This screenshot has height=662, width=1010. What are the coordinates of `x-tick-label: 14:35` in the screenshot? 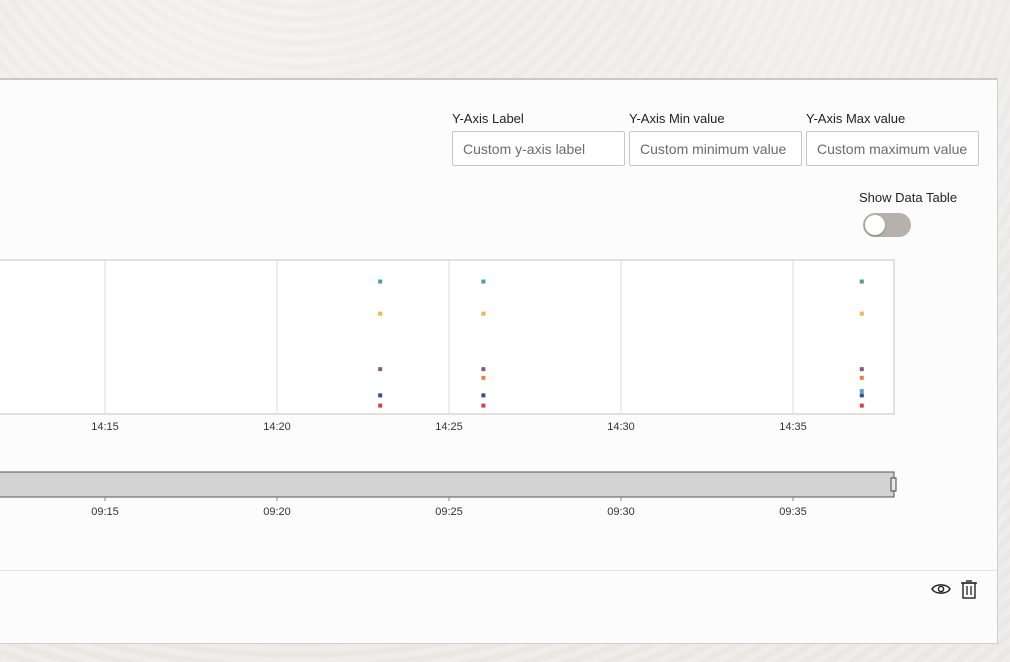 It's located at (793, 427).